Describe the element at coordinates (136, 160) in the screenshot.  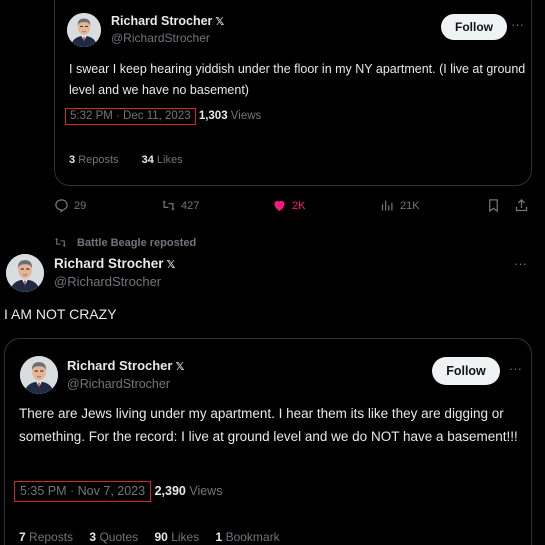
I see `engagement-stats: 3 Reposts 34 Likes` at that location.